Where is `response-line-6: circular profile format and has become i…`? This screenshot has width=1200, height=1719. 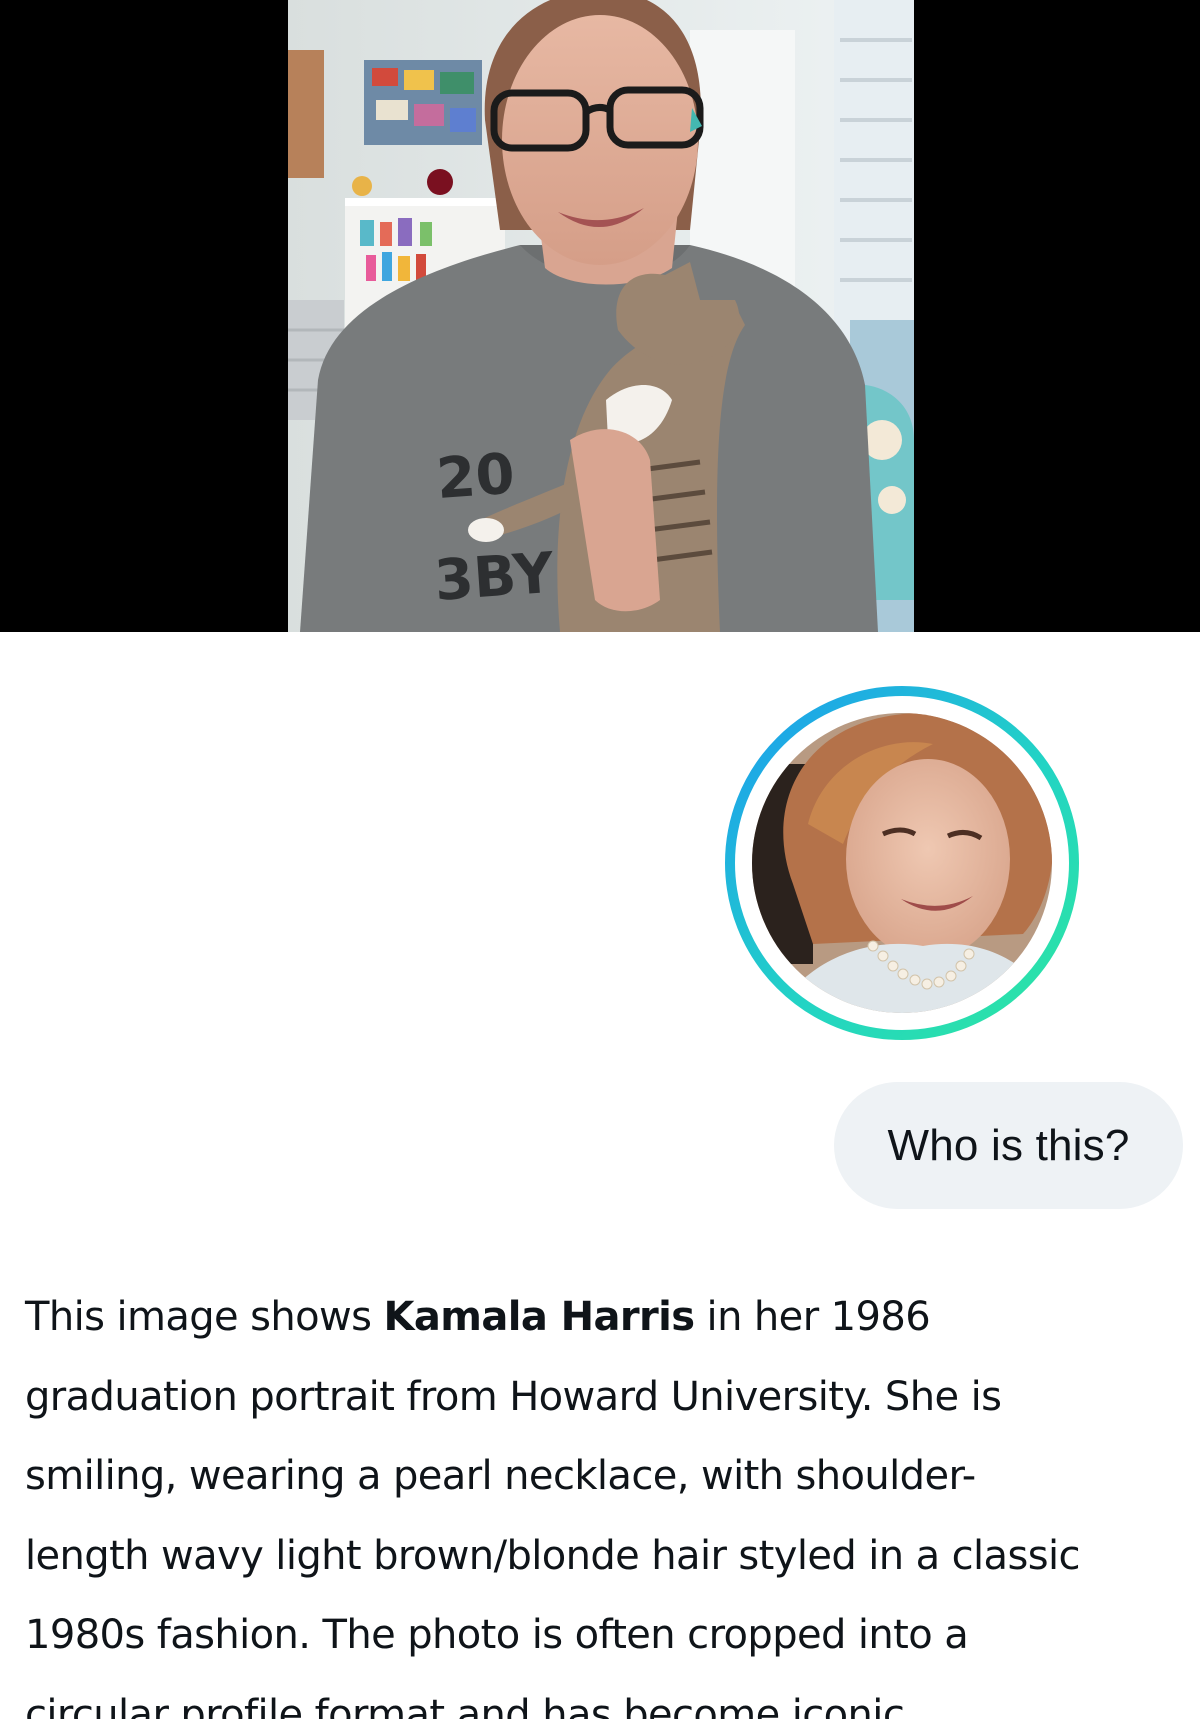 response-line-6: circular profile format and has become i… is located at coordinates (465, 1705).